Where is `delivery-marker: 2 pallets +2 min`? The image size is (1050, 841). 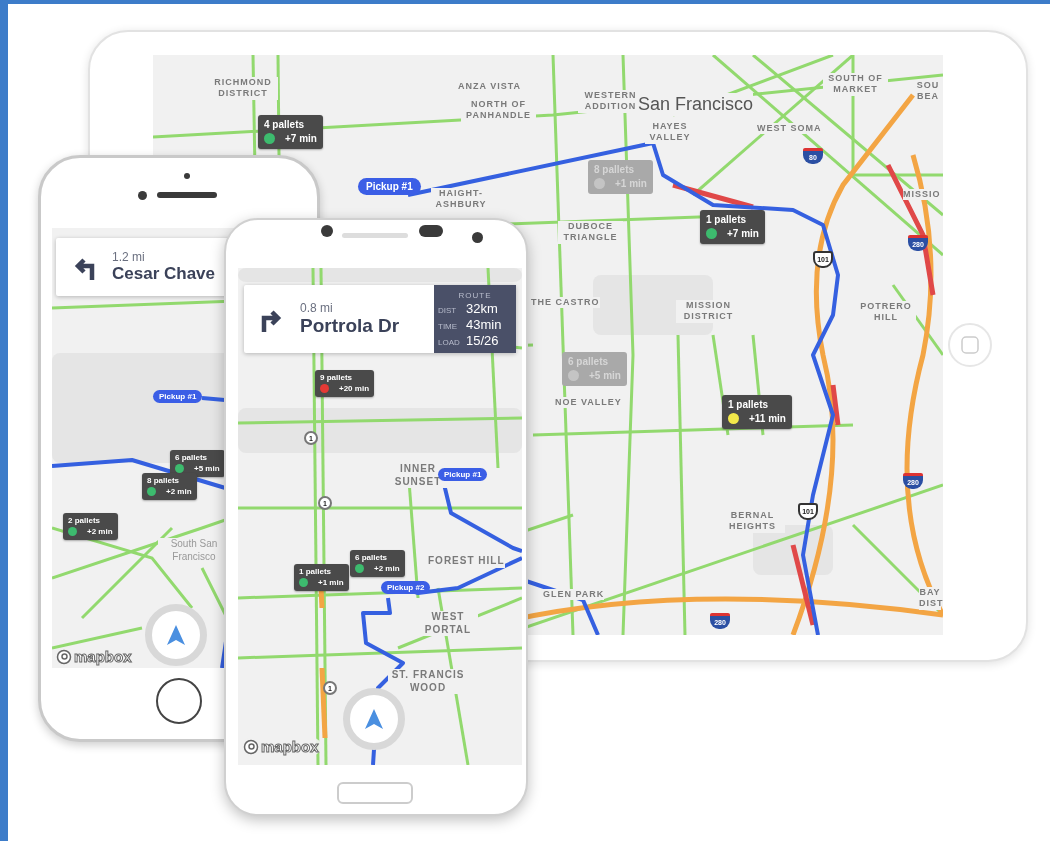 delivery-marker: 2 pallets +2 min is located at coordinates (90, 526).